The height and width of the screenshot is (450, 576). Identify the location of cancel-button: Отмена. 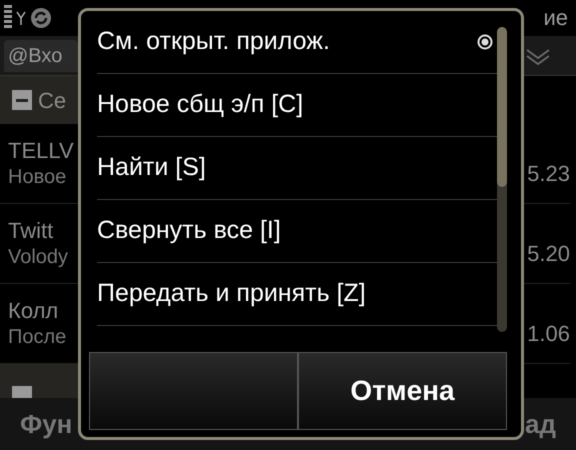
(402, 391).